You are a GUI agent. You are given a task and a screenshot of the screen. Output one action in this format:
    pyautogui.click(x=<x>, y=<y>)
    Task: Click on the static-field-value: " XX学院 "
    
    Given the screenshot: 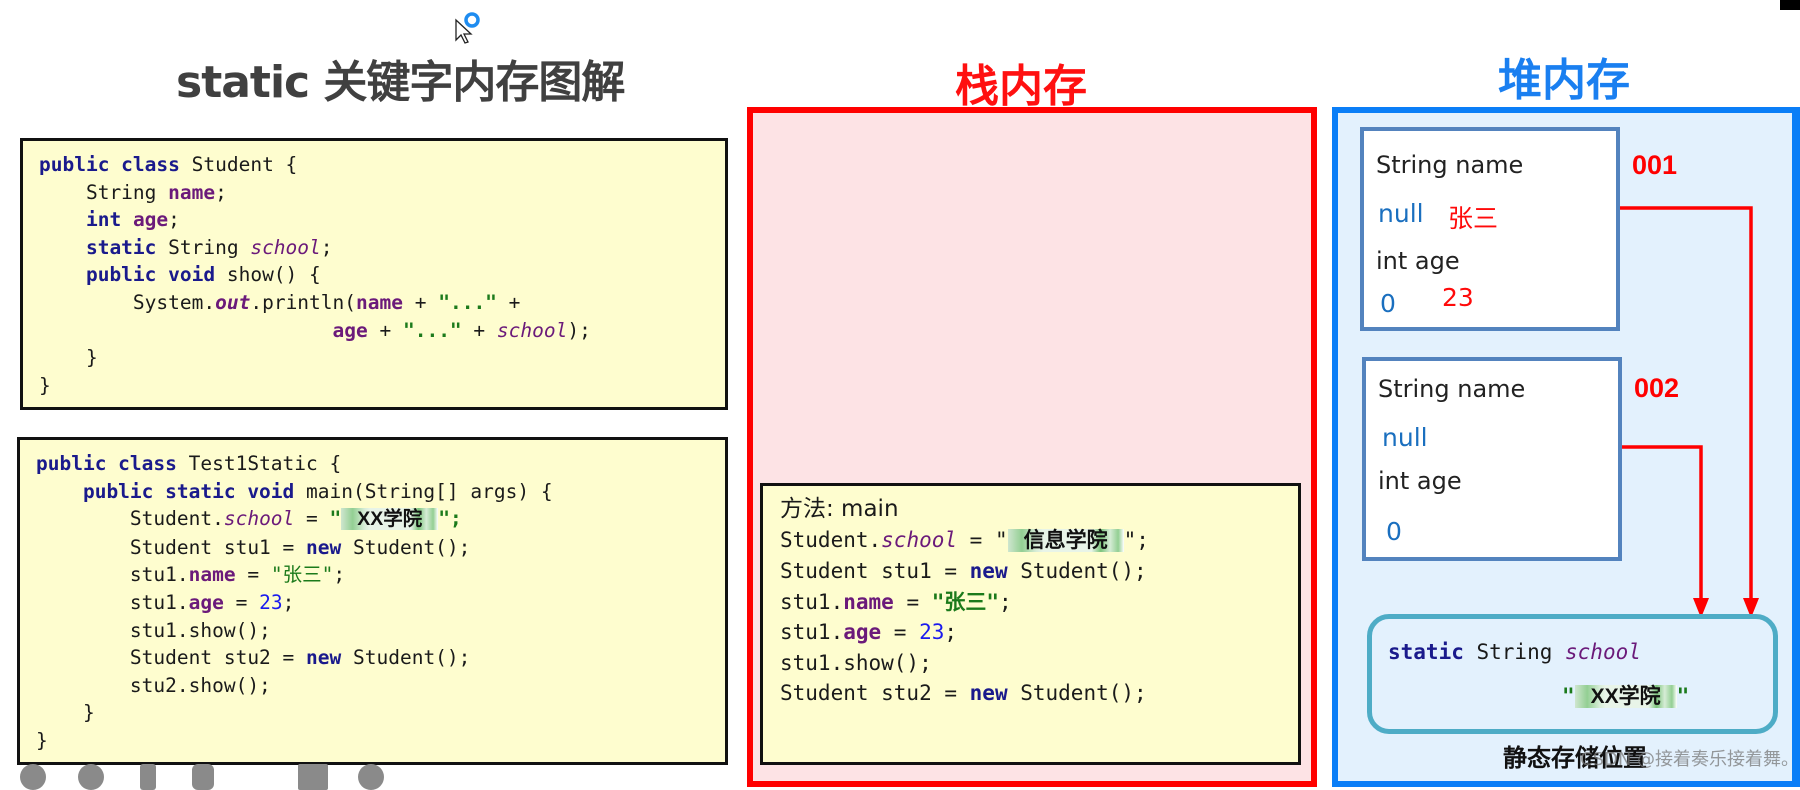 What is the action you would take?
    pyautogui.click(x=1626, y=696)
    